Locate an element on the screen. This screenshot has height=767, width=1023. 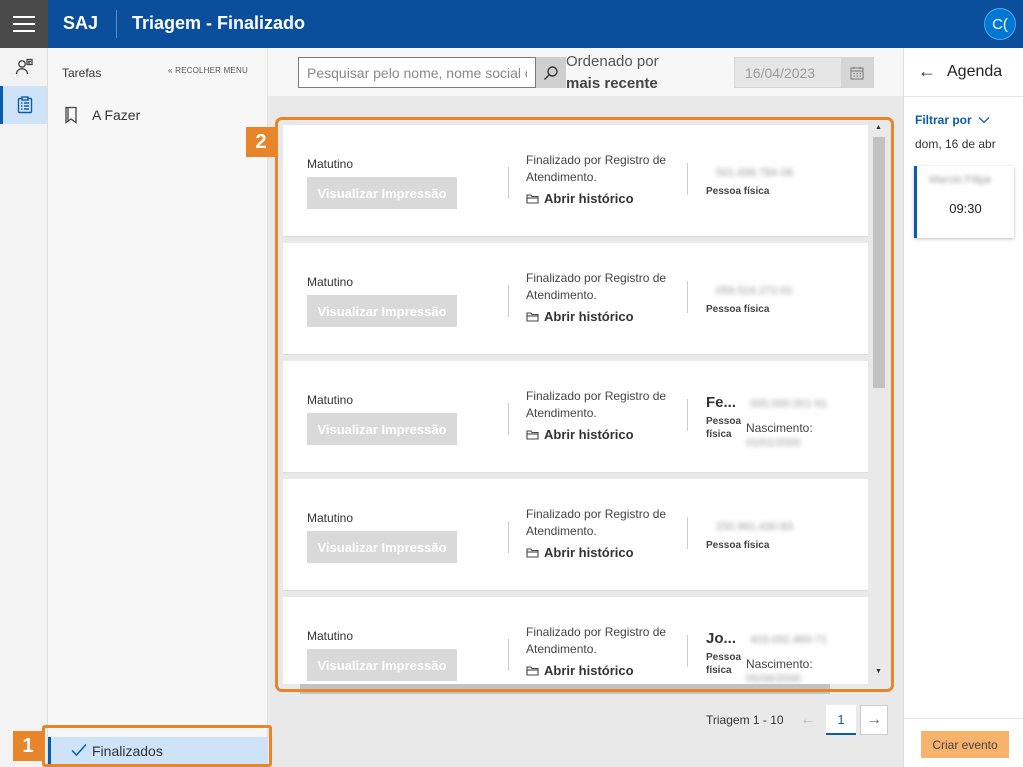
previous-page-arrow-icon: ← is located at coordinates (808, 720).